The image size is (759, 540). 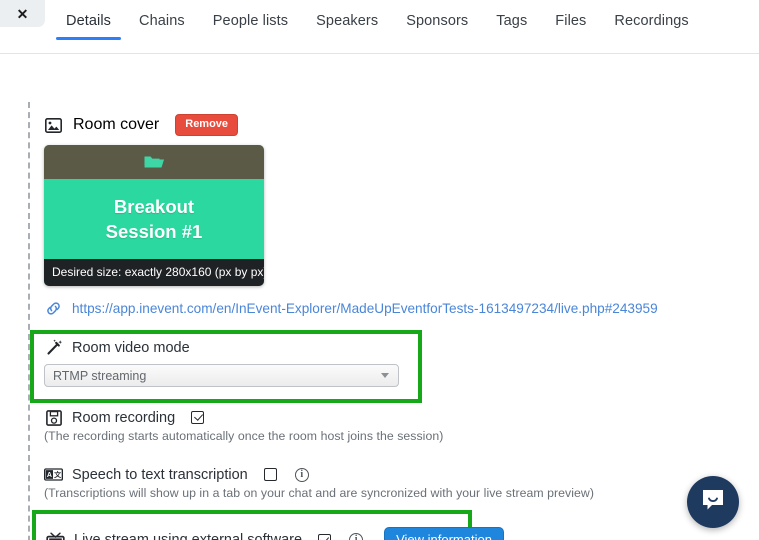 What do you see at coordinates (160, 474) in the screenshot?
I see `speech-to-text-label: Speech to text transcription` at bounding box center [160, 474].